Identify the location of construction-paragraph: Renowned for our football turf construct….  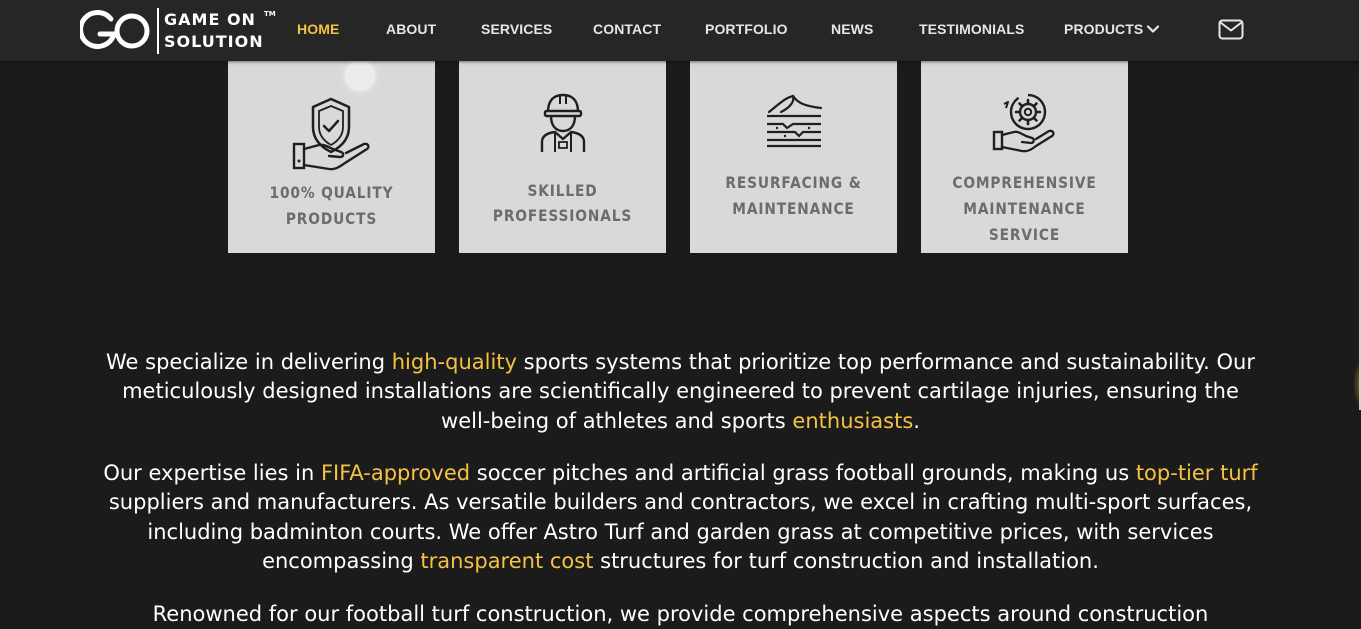
(680, 614).